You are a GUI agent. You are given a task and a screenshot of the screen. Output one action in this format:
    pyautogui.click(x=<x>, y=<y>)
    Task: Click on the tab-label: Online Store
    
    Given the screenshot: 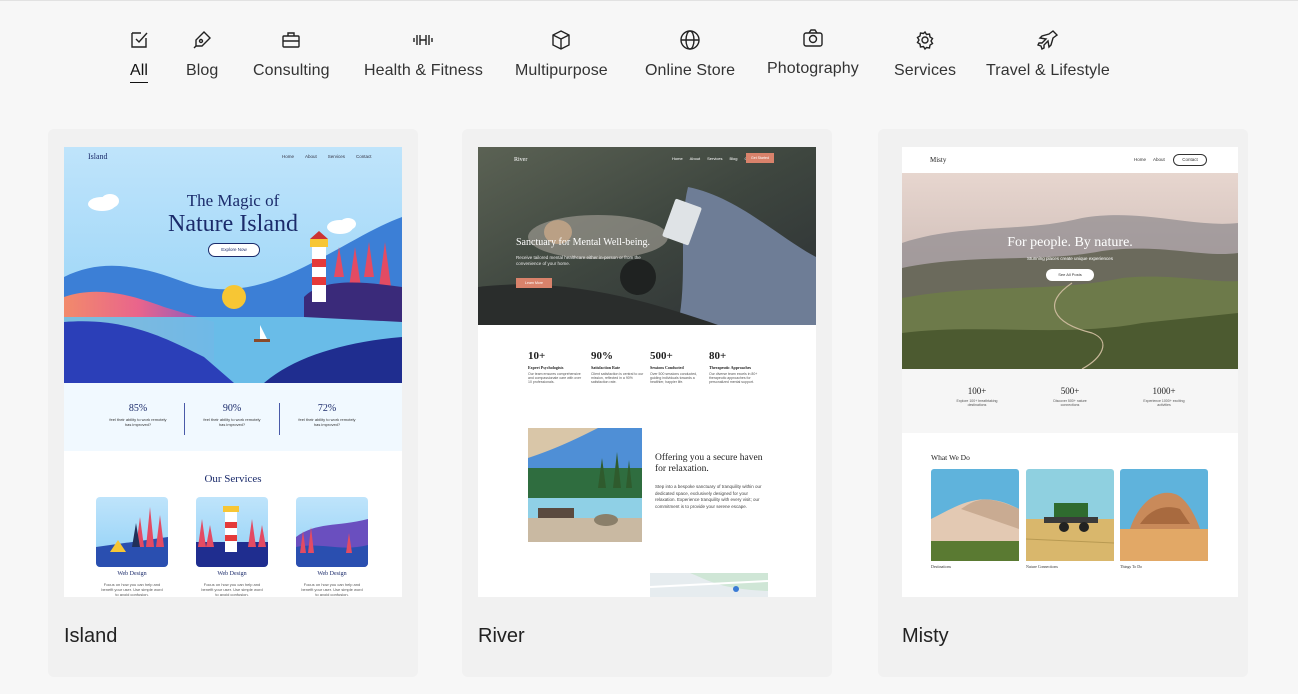 What is the action you would take?
    pyautogui.click(x=690, y=70)
    